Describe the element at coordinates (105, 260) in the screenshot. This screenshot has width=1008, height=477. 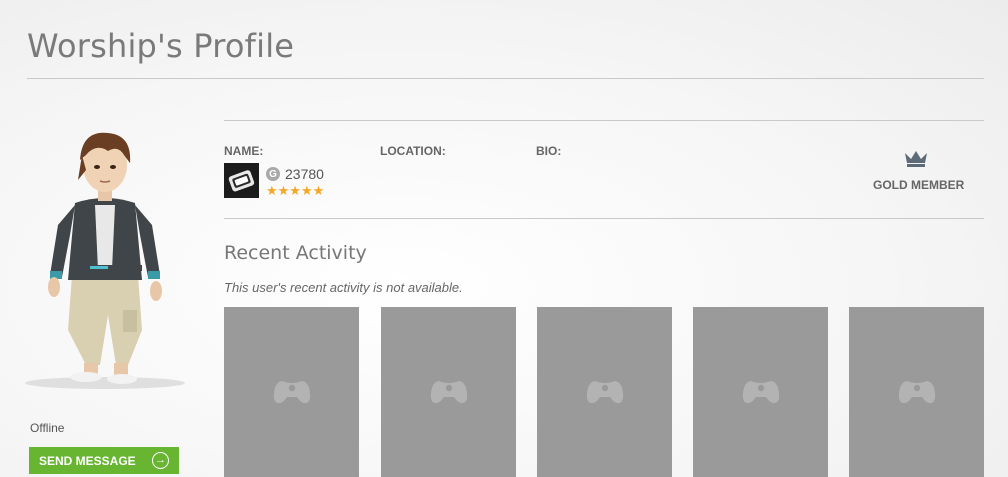
I see `avatar` at that location.